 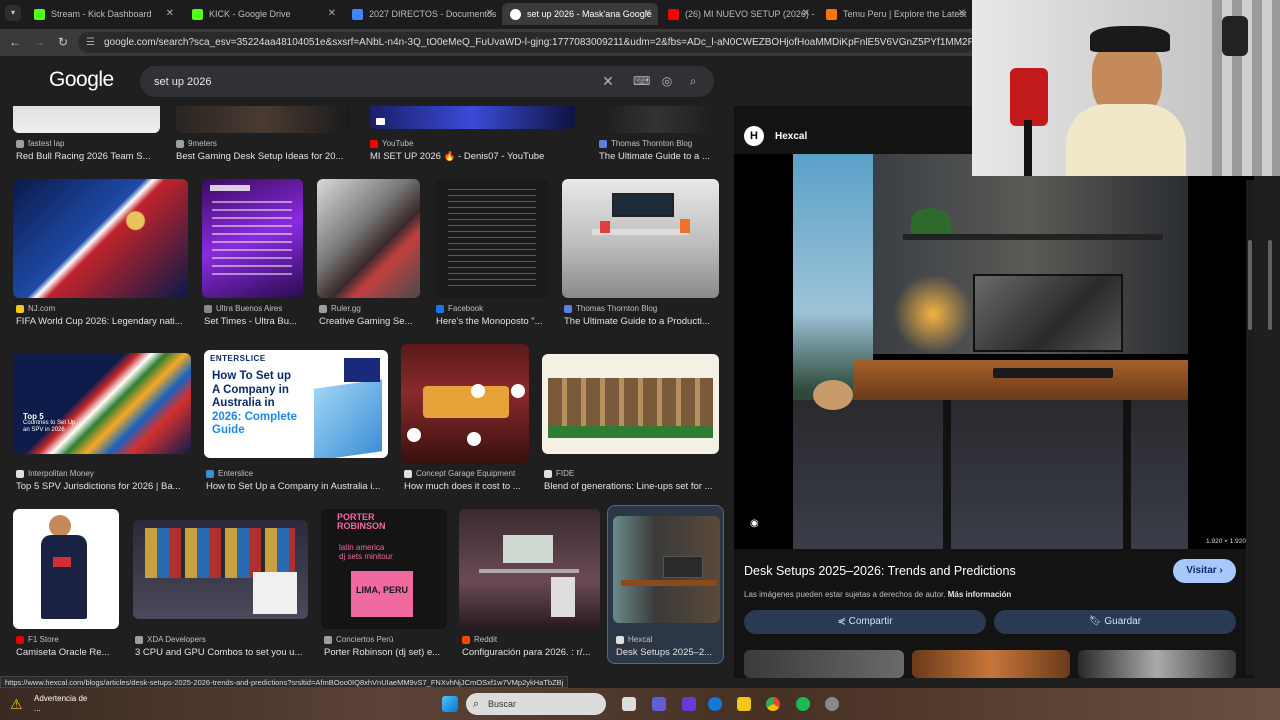 I want to click on tab-documentos: 2027 DIRECTOS - Documentos ✕, so click(x=422, y=14).